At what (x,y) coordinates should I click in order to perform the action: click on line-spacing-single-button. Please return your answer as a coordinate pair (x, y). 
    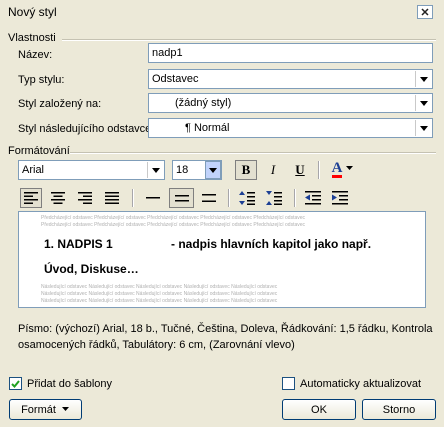
    Looking at the image, I should click on (153, 198).